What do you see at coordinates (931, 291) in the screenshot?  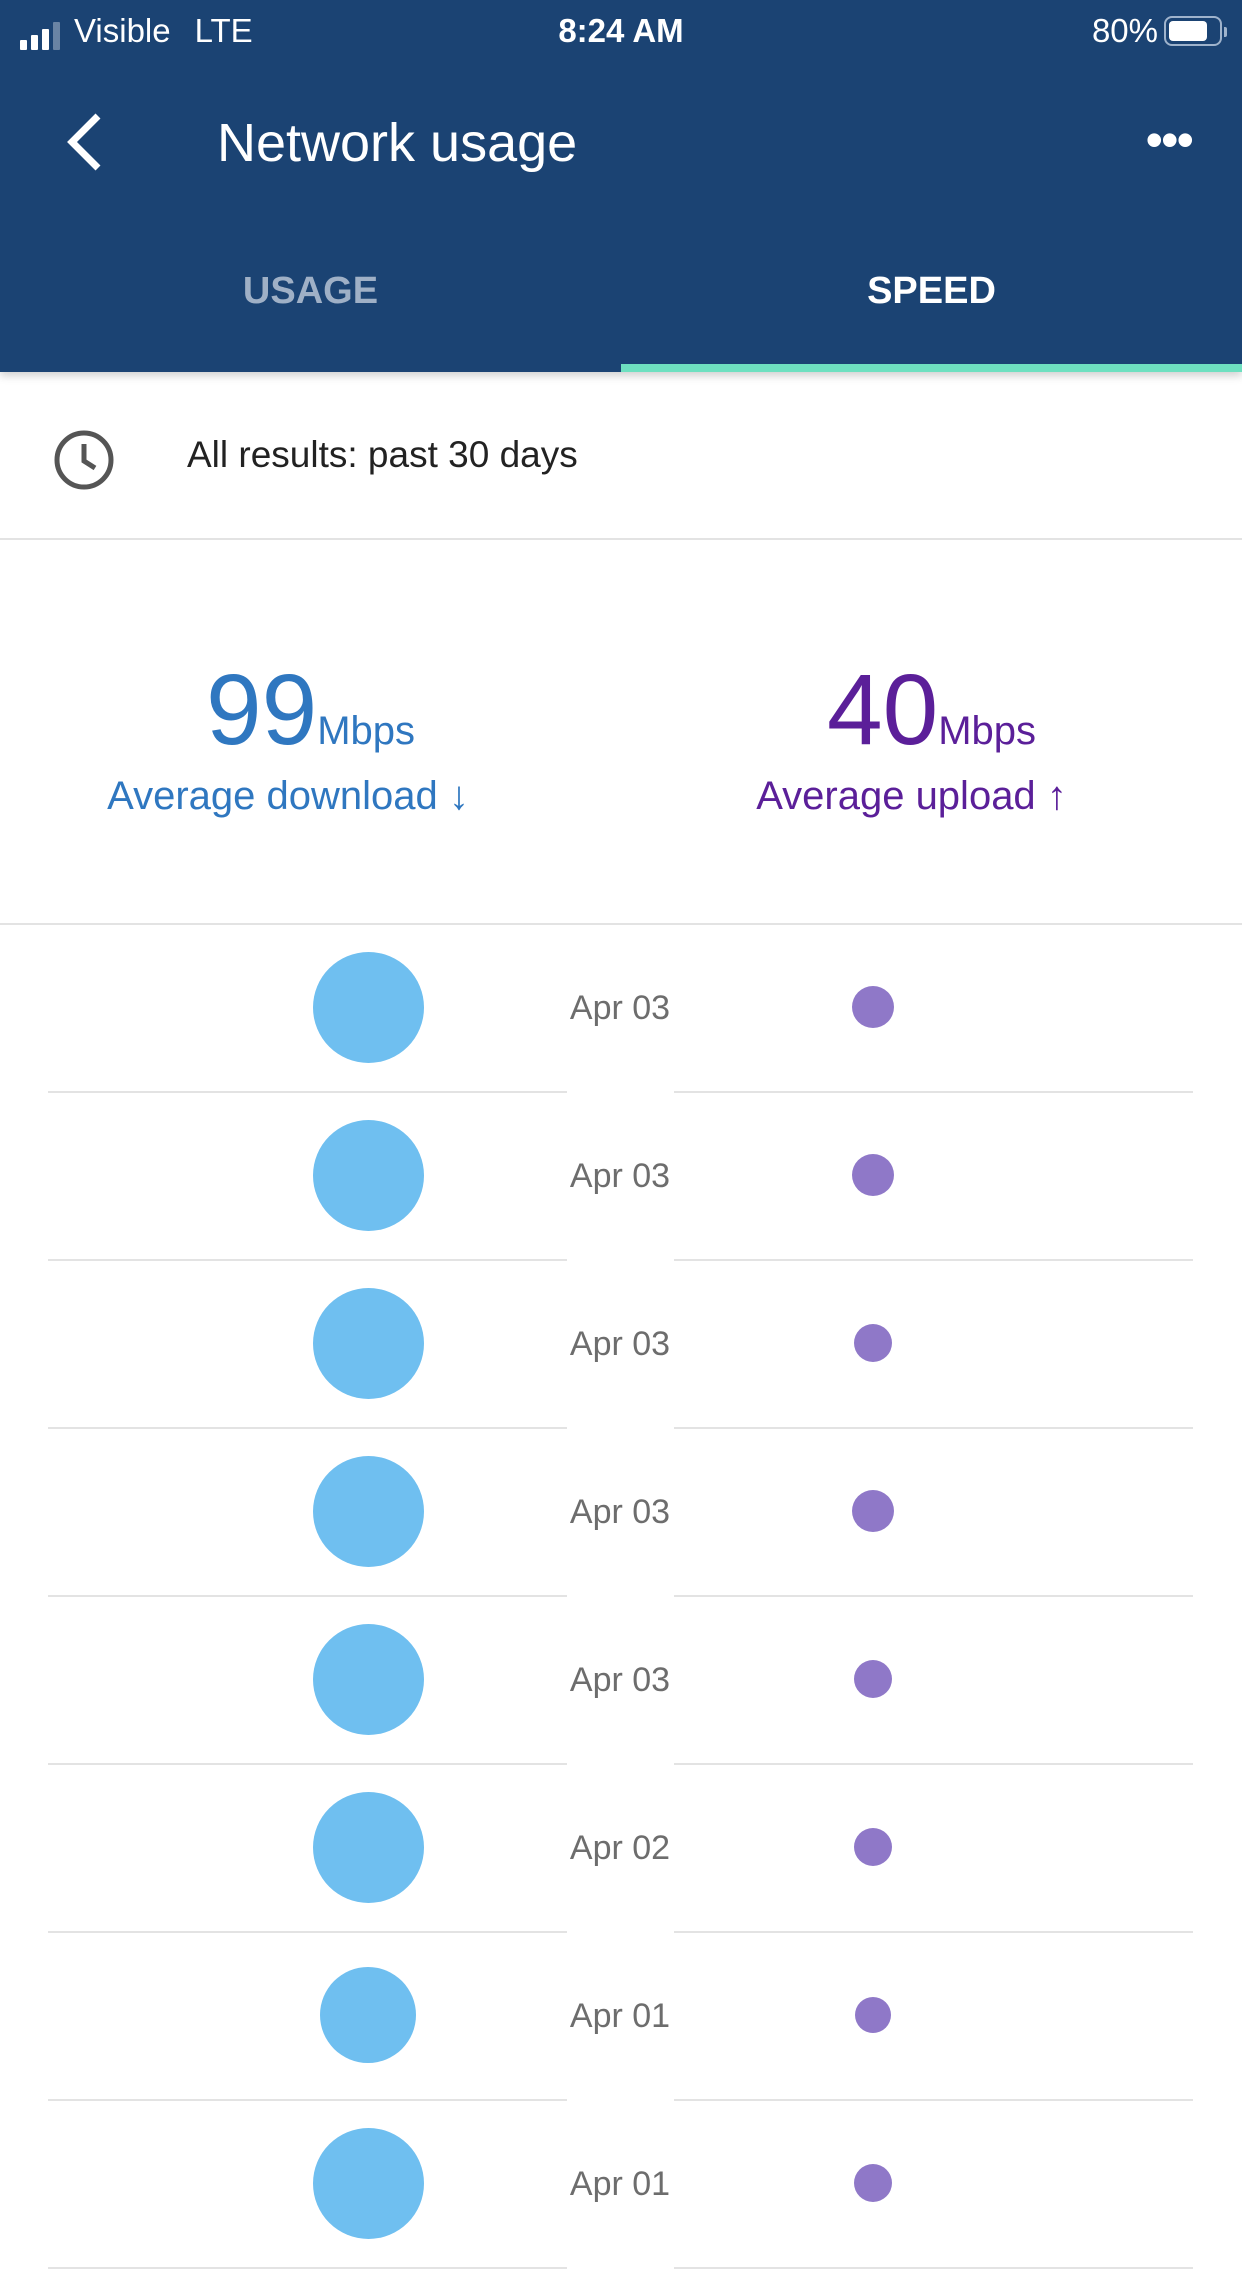 I see `tab-speed: SPEED` at bounding box center [931, 291].